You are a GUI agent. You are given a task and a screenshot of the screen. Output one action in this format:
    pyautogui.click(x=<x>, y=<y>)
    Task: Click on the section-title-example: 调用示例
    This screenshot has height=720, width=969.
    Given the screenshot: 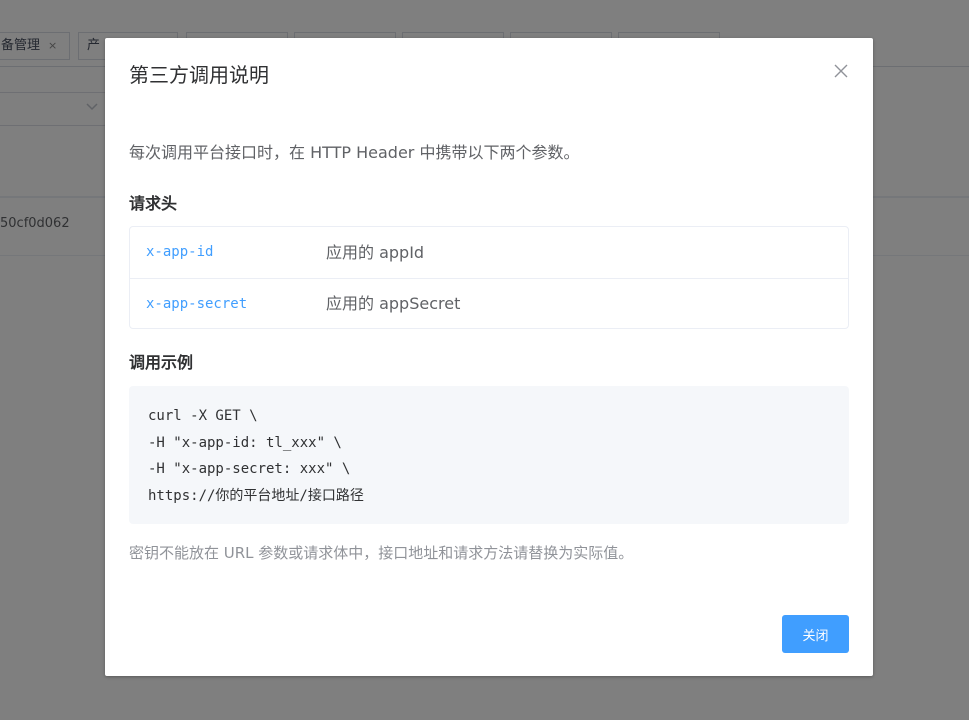 What is the action you would take?
    pyautogui.click(x=161, y=362)
    